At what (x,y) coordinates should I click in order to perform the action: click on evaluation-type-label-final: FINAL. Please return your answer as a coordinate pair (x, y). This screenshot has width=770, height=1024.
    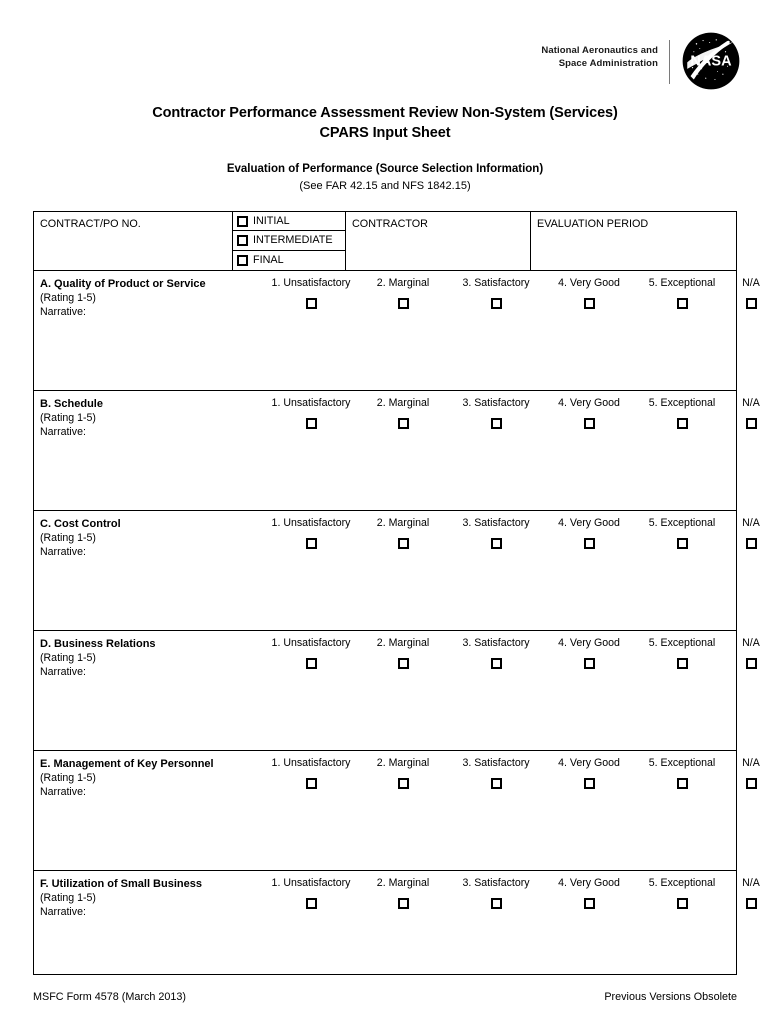
    Looking at the image, I should click on (268, 260).